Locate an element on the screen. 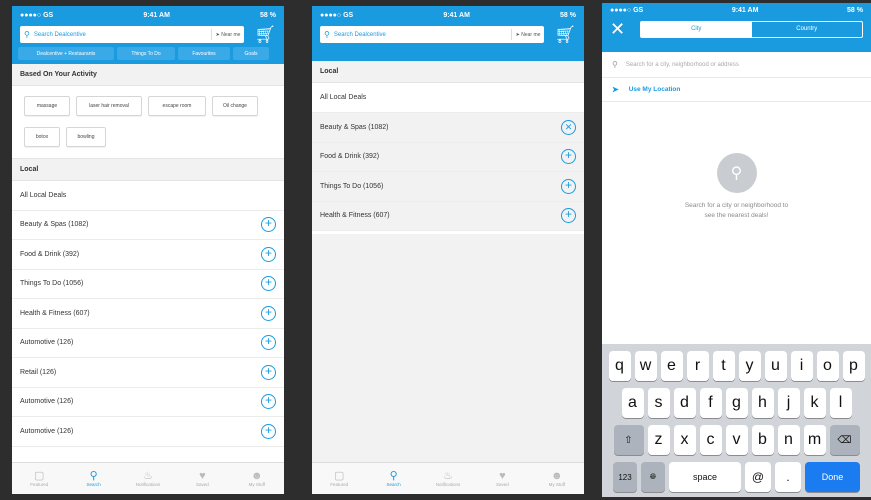  category-row: Beauty & Spas (1082) + is located at coordinates (148, 225).